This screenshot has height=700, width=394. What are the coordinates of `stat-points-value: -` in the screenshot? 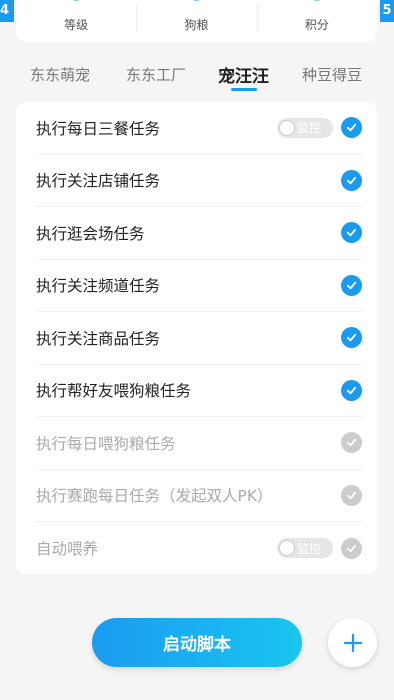 It's located at (317, 3).